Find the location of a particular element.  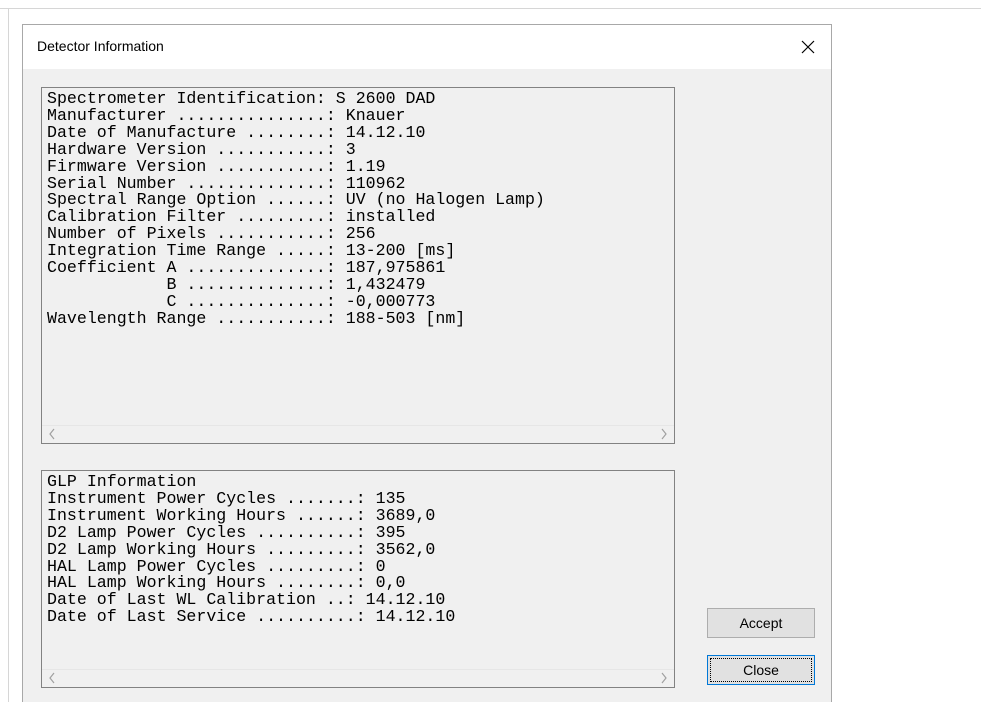

background-divider-top is located at coordinates (490, 8).